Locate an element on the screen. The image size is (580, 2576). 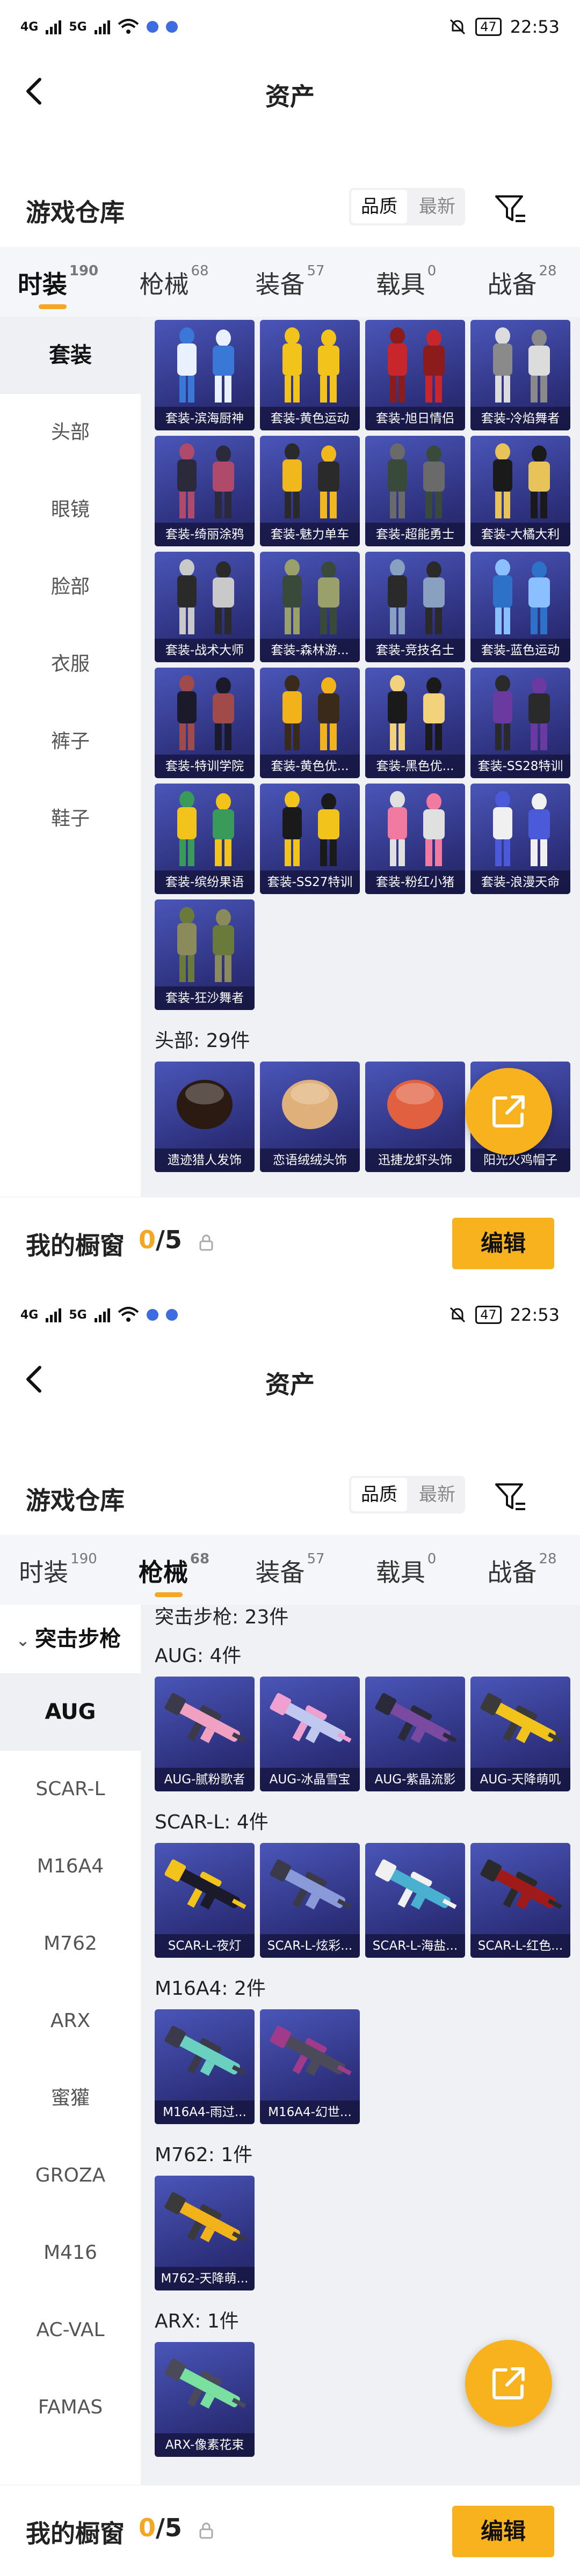
sidebar-item-gun: GROZA is located at coordinates (71, 2175).